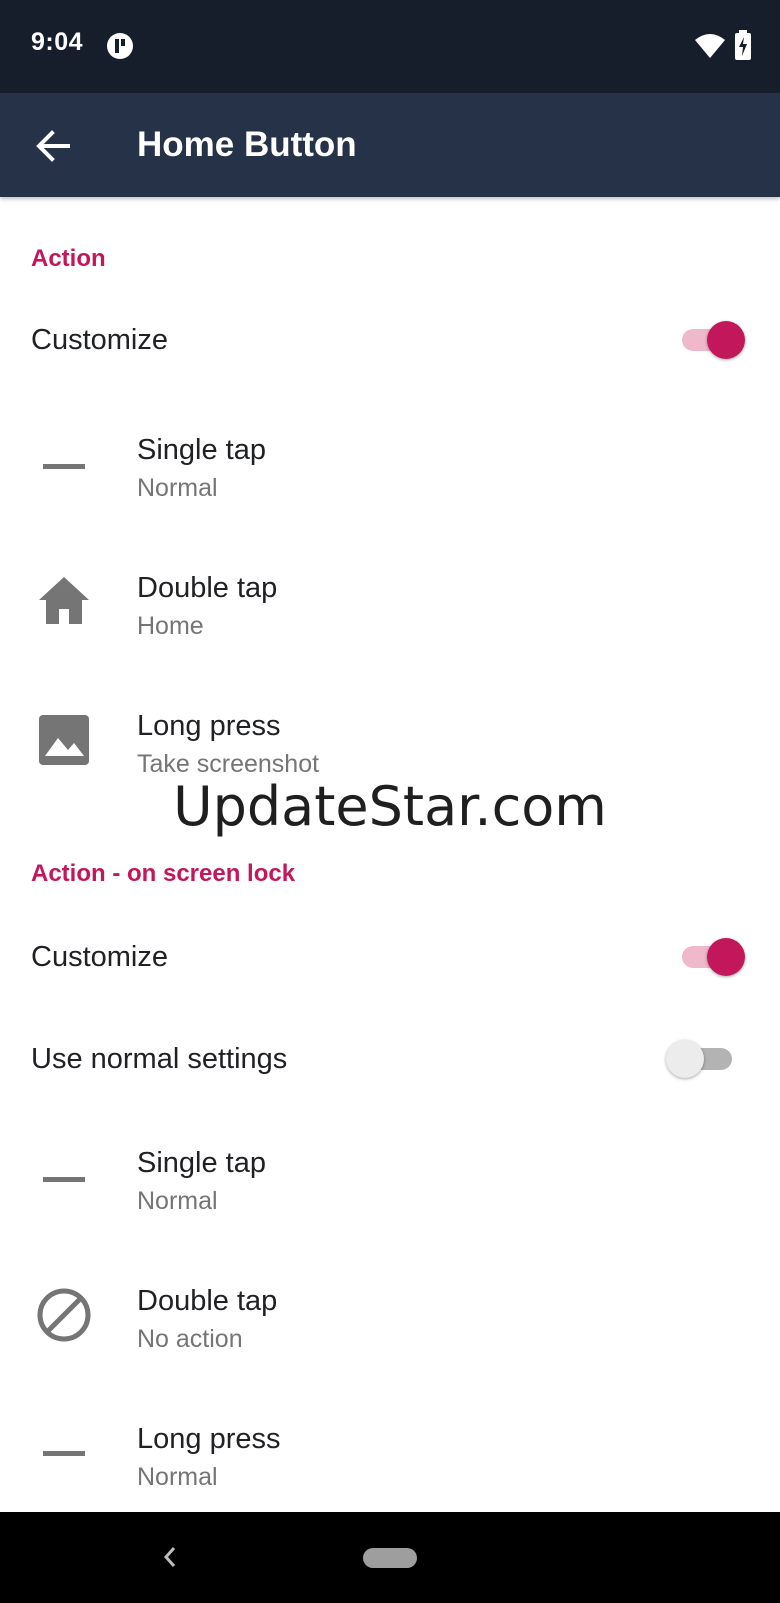 This screenshot has height=1603, width=780. I want to click on lock-customize-toggle, so click(712, 956).